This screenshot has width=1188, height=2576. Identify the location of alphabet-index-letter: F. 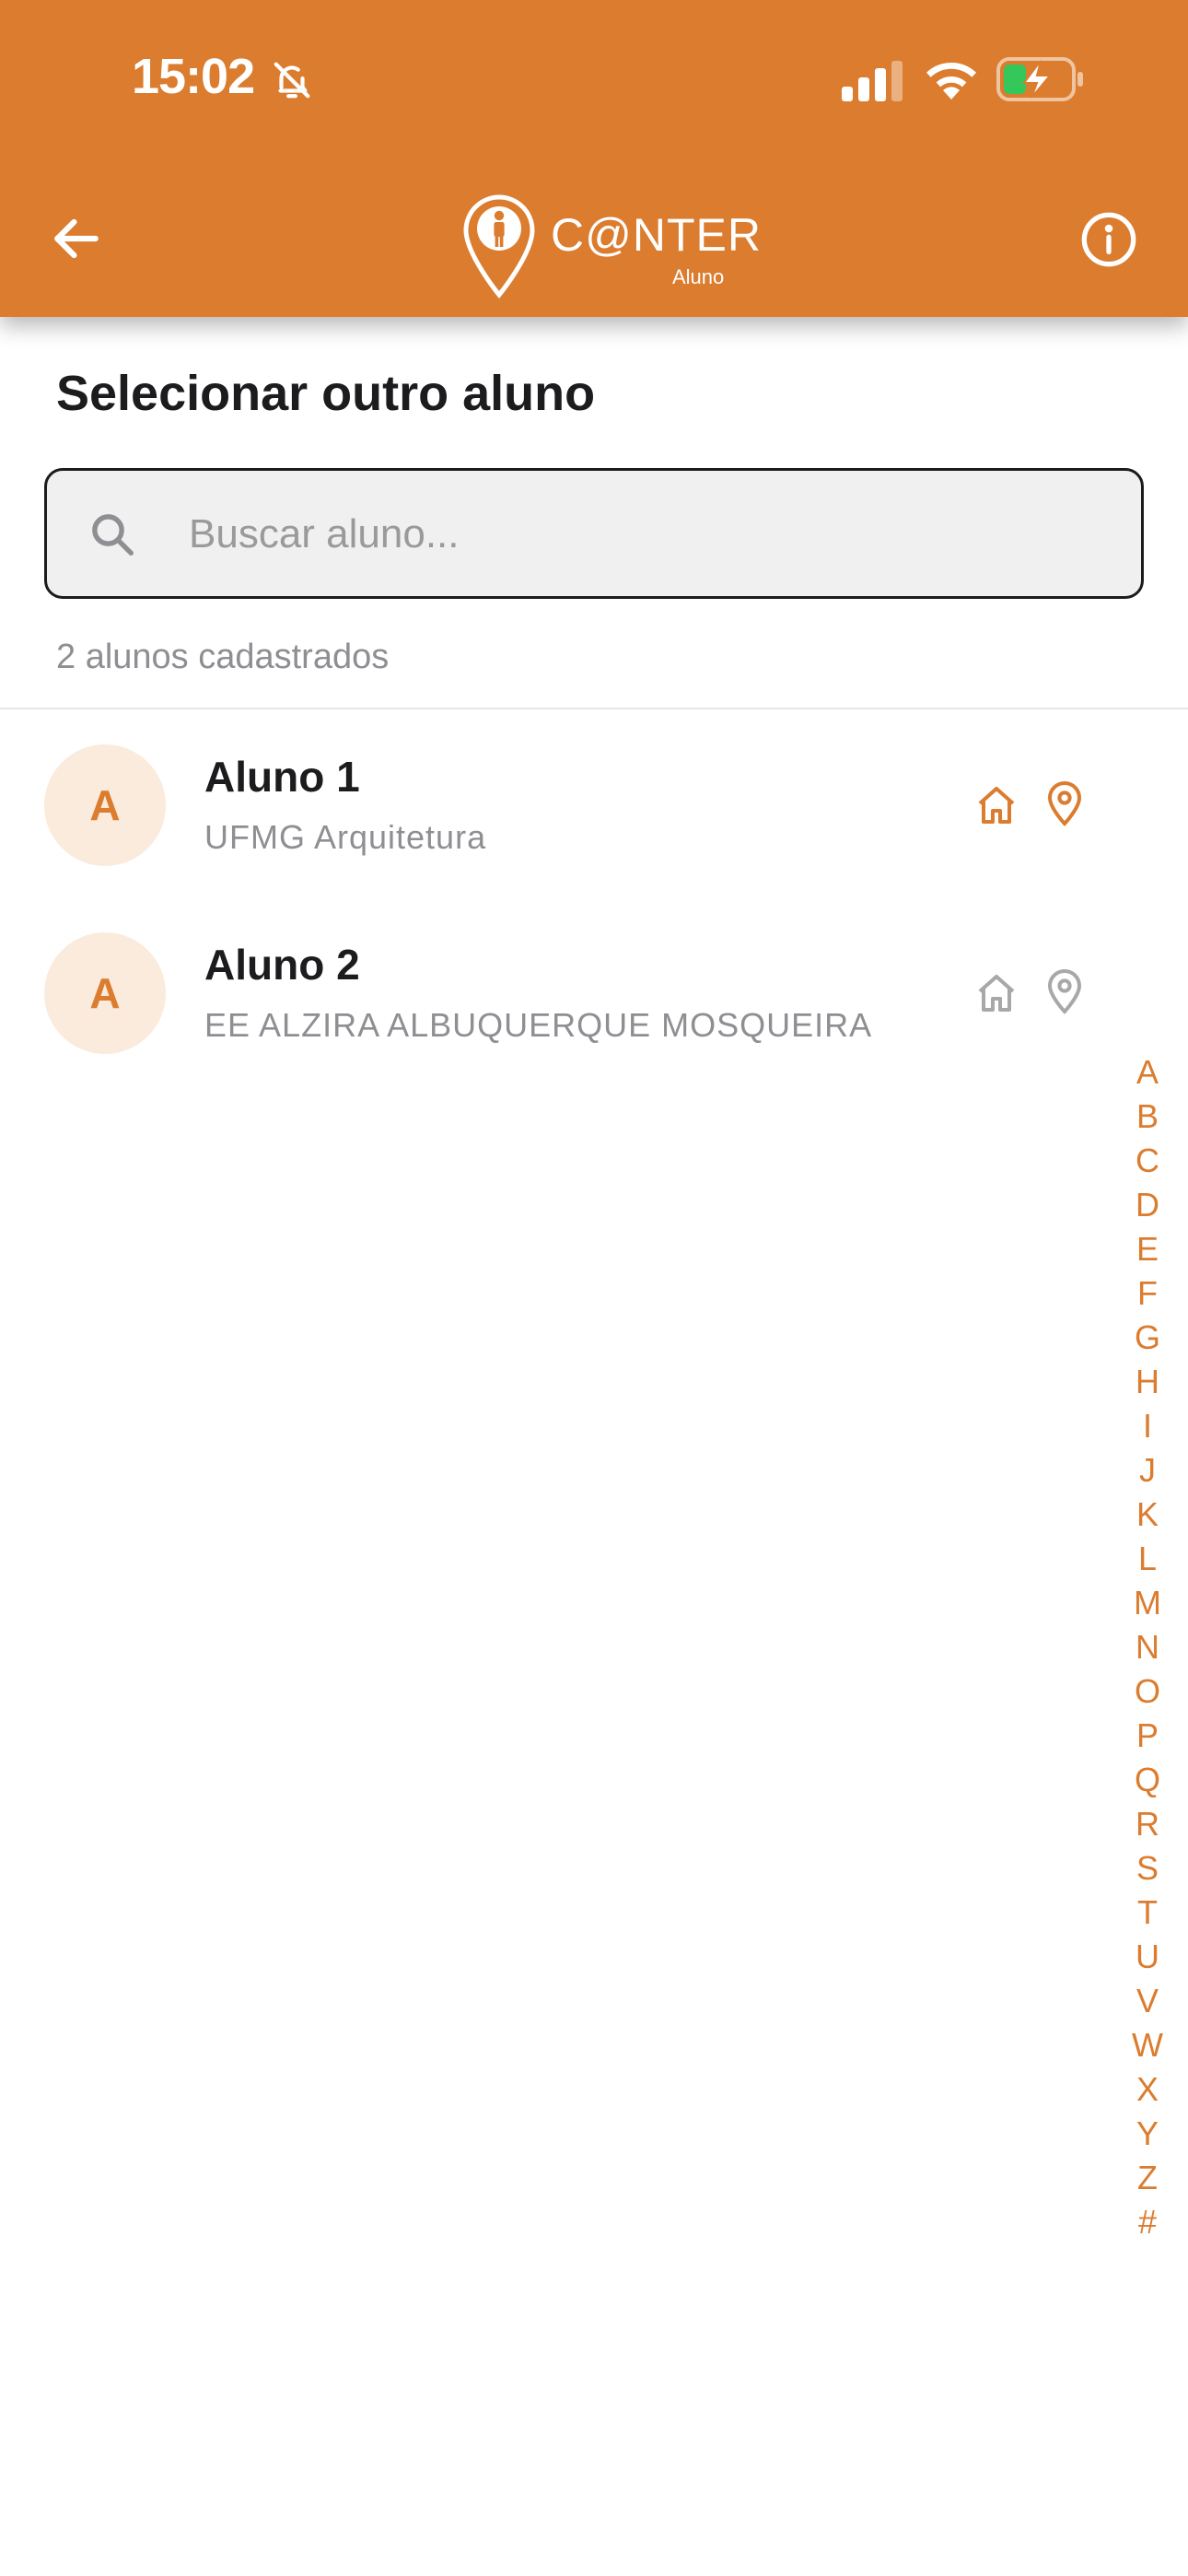
(1147, 1293).